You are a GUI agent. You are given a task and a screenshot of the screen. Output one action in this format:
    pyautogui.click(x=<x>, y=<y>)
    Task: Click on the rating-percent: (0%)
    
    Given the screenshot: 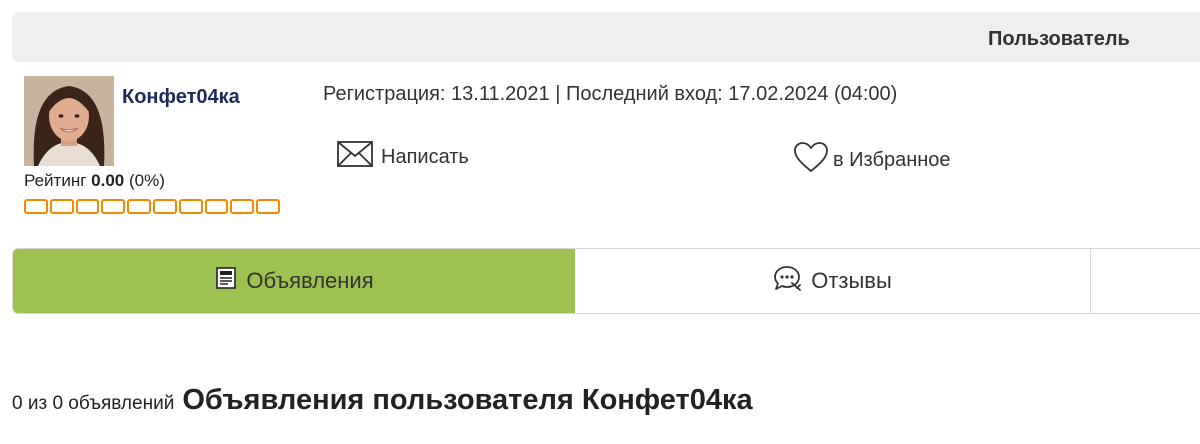 What is the action you would take?
    pyautogui.click(x=146, y=180)
    